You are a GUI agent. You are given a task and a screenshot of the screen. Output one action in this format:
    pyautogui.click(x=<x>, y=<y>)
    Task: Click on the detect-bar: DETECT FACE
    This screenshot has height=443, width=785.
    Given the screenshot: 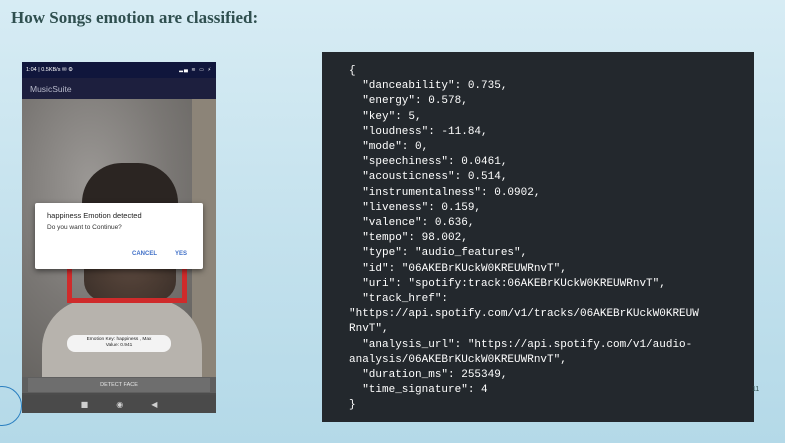 What is the action you would take?
    pyautogui.click(x=119, y=385)
    